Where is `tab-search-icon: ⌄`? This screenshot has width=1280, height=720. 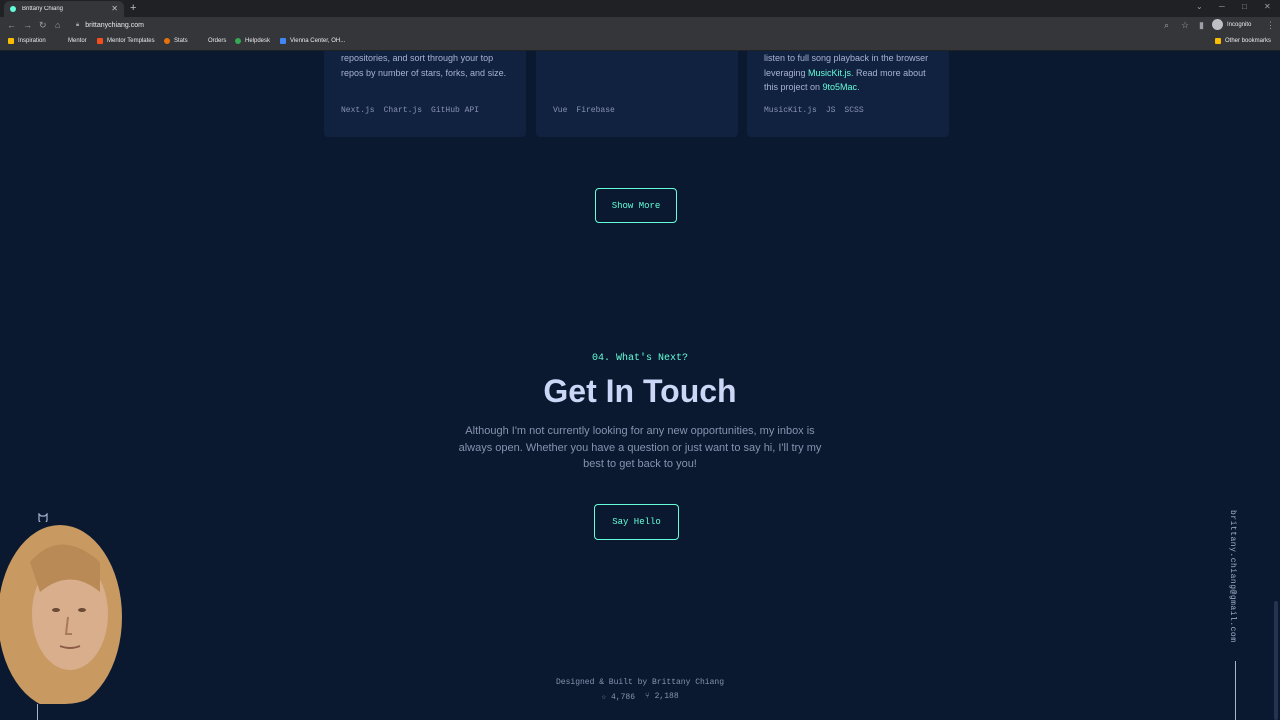 tab-search-icon: ⌄ is located at coordinates (1199, 7).